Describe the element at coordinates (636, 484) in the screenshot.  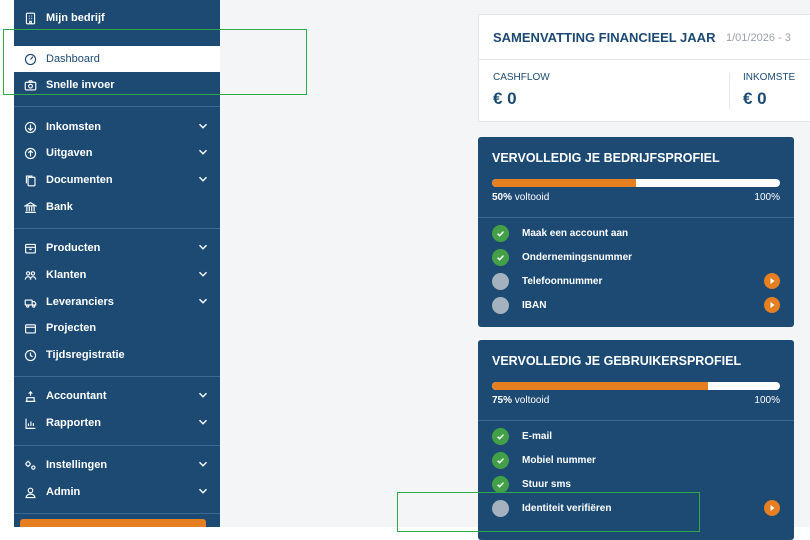
I see `task-item: Stuur sms` at that location.